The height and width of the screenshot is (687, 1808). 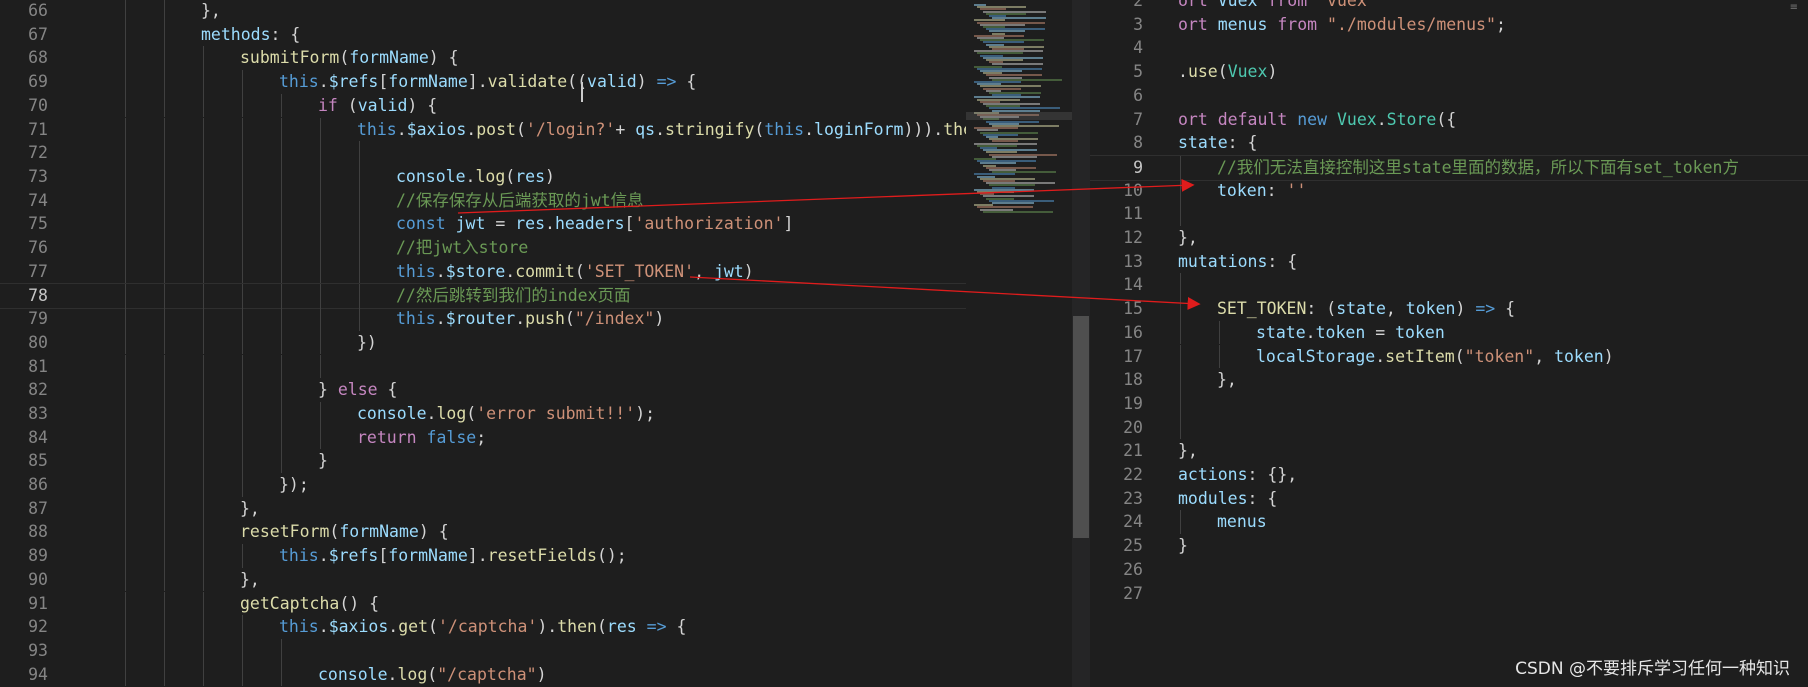 I want to click on code-line: 67 methods: {, so click(x=483, y=34).